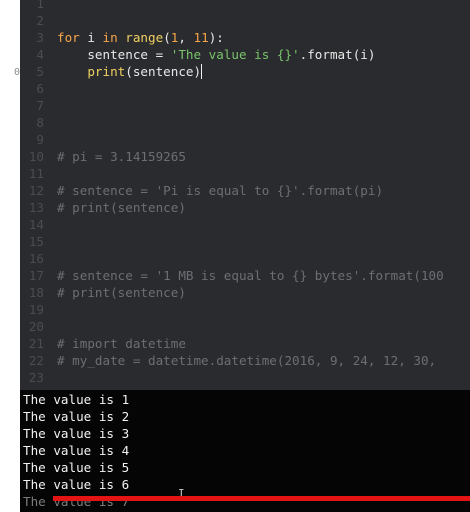  What do you see at coordinates (36, 258) in the screenshot?
I see `line-number: 16` at bounding box center [36, 258].